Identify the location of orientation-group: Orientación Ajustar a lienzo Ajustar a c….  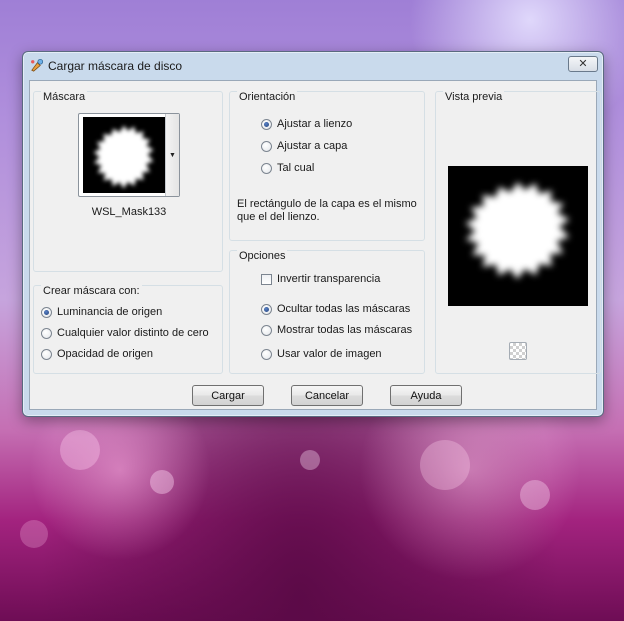
(327, 166).